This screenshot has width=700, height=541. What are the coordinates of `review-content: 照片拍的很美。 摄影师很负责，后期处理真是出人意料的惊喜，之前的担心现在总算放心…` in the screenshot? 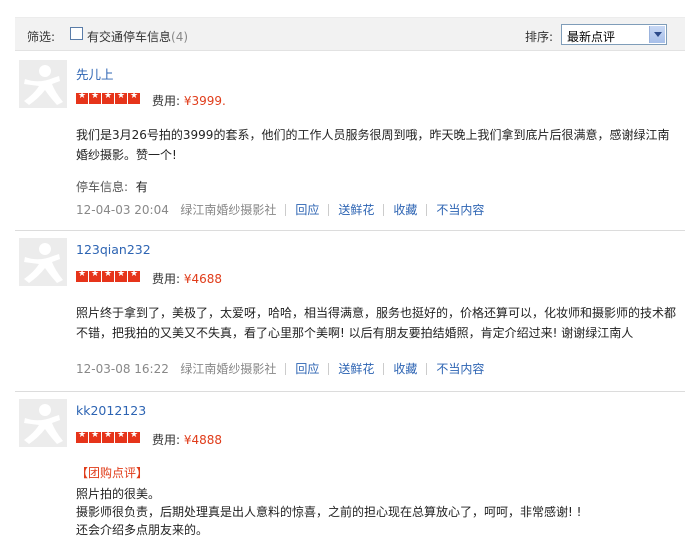 It's located at (376, 512).